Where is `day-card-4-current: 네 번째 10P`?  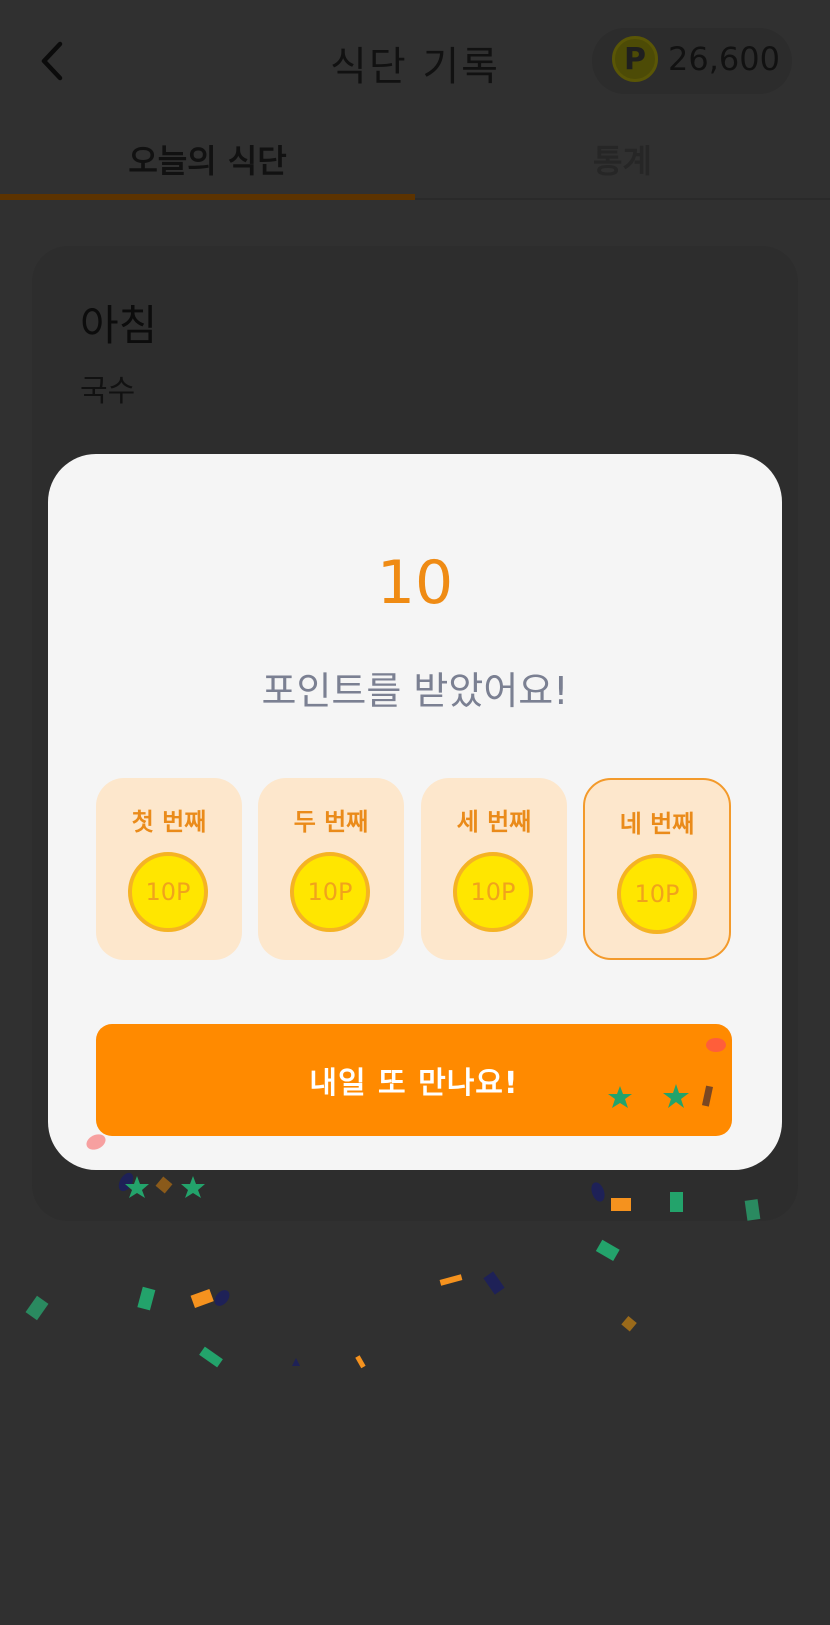 day-card-4-current: 네 번째 10P is located at coordinates (657, 869).